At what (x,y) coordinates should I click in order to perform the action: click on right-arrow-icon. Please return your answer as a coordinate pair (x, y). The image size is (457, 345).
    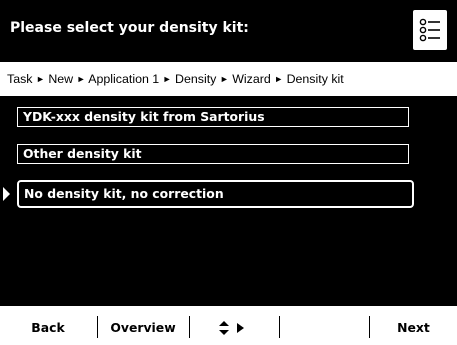
    Looking at the image, I should click on (240, 328).